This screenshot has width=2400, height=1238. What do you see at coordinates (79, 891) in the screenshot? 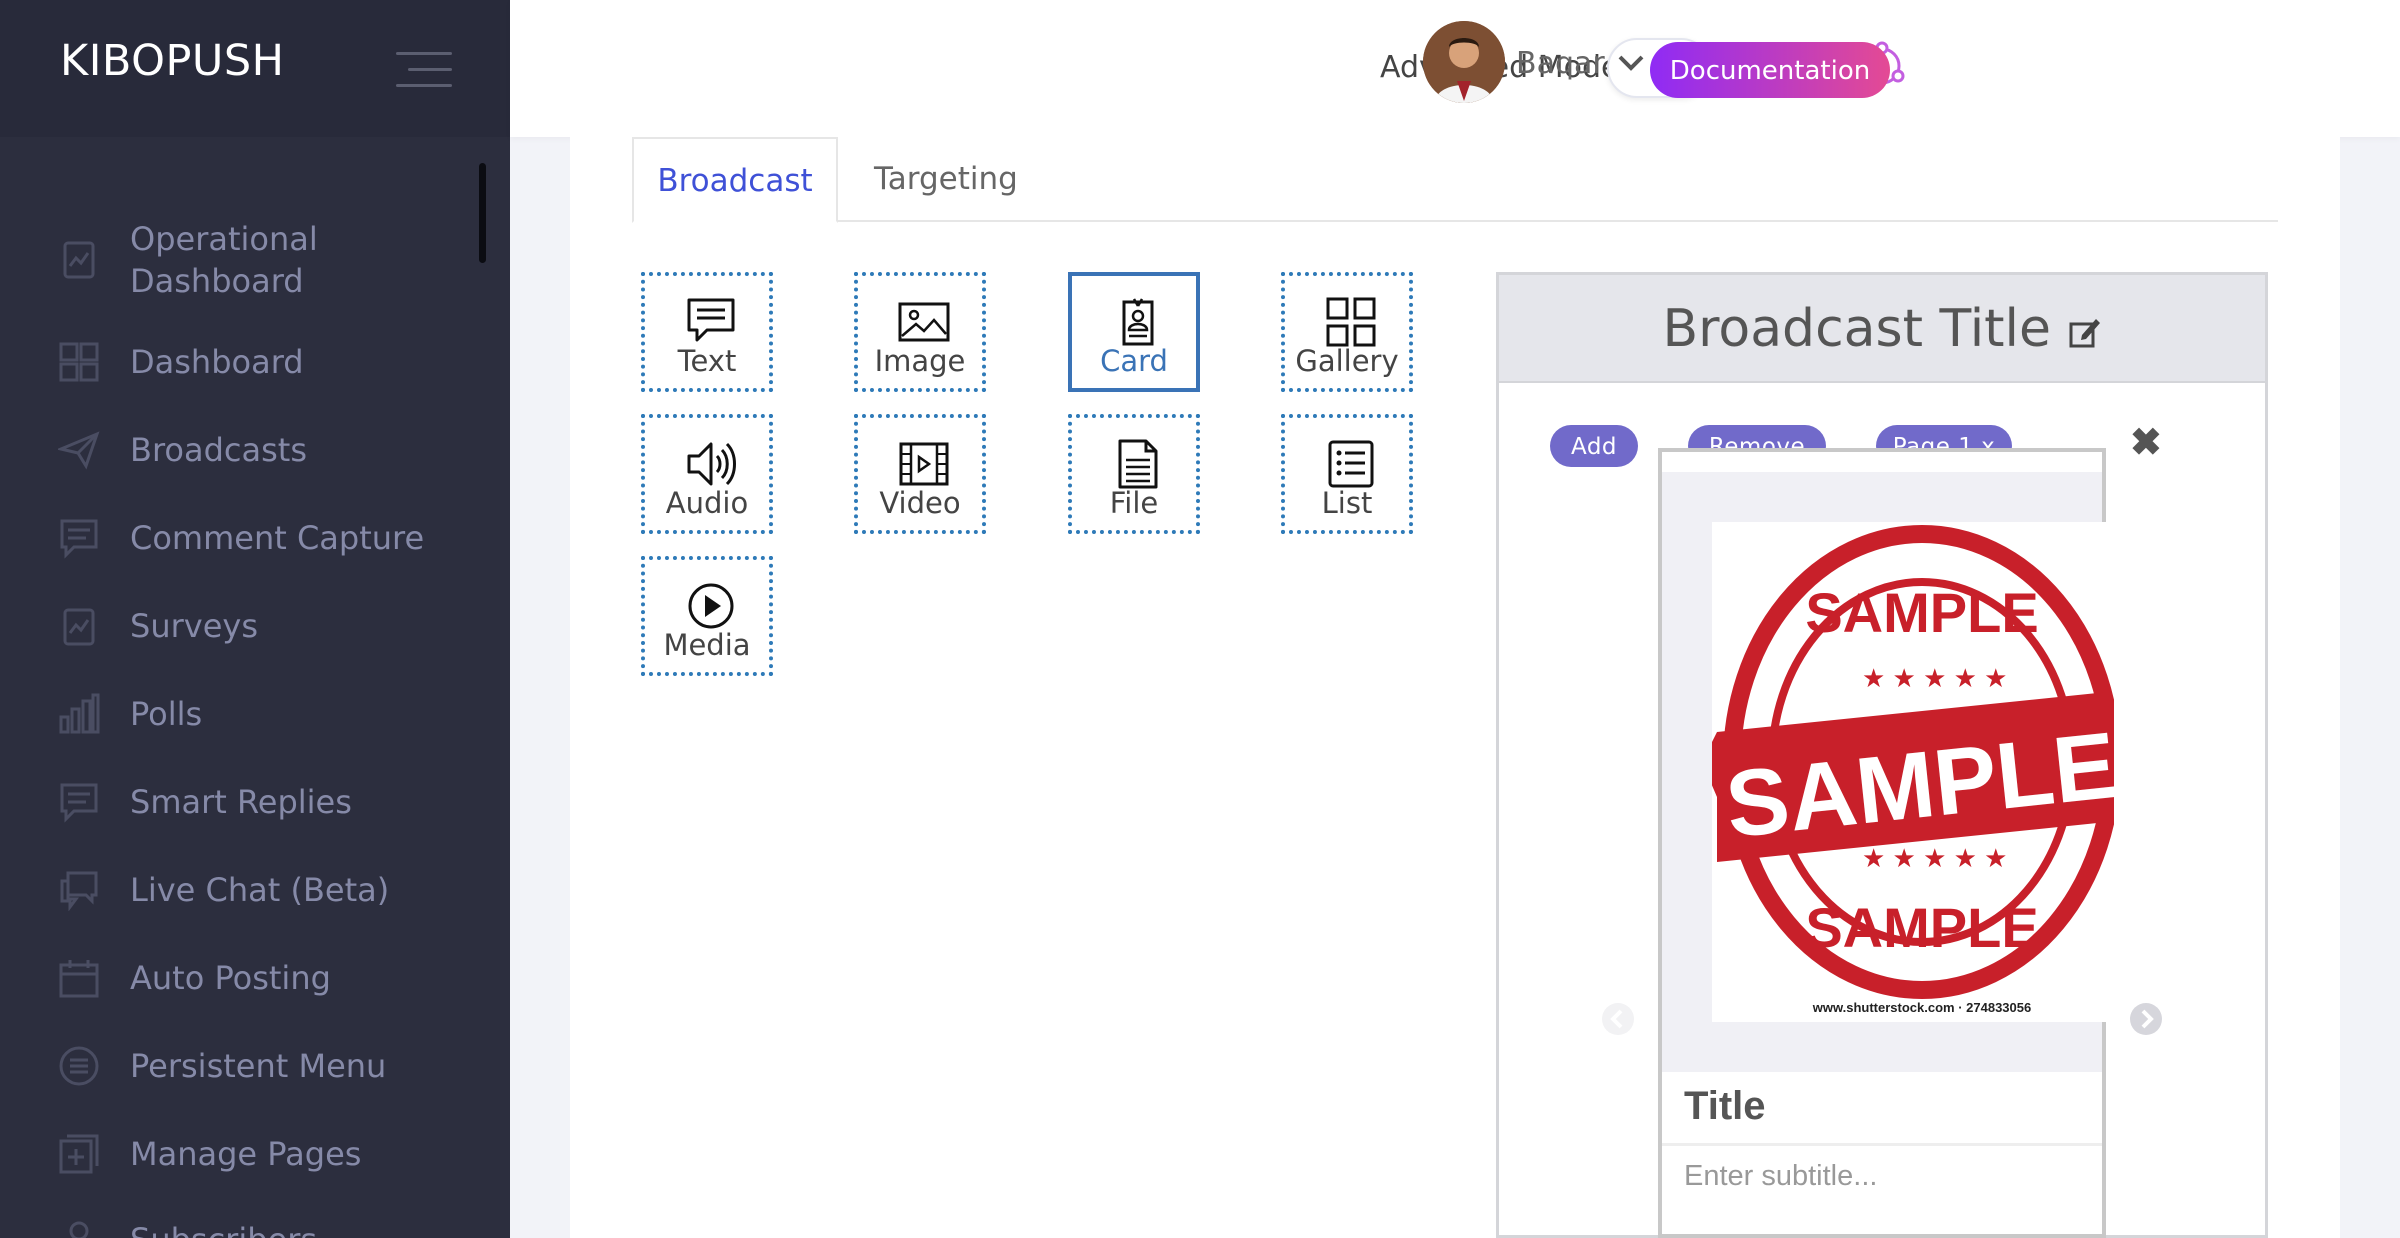
I see `chat-multi-icon` at bounding box center [79, 891].